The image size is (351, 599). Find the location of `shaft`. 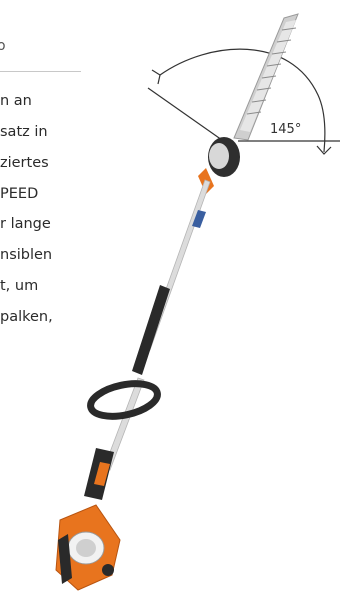

shaft is located at coordinates (157, 325).